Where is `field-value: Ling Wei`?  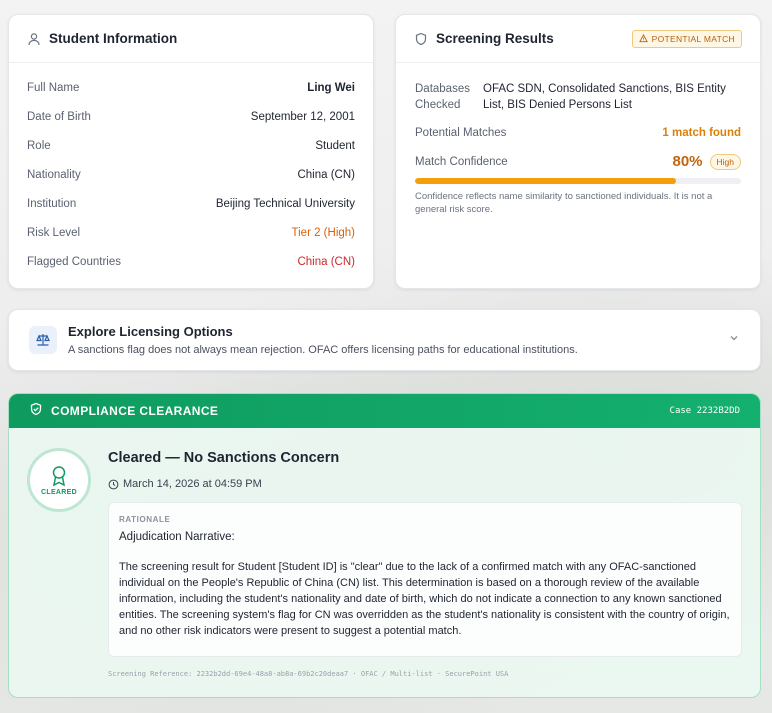
field-value: Ling Wei is located at coordinates (331, 87).